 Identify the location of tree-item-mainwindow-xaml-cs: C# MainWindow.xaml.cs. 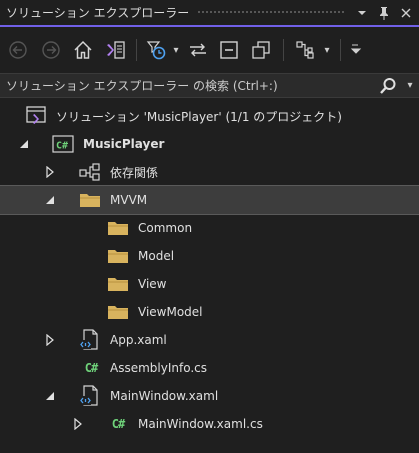
(209, 424).